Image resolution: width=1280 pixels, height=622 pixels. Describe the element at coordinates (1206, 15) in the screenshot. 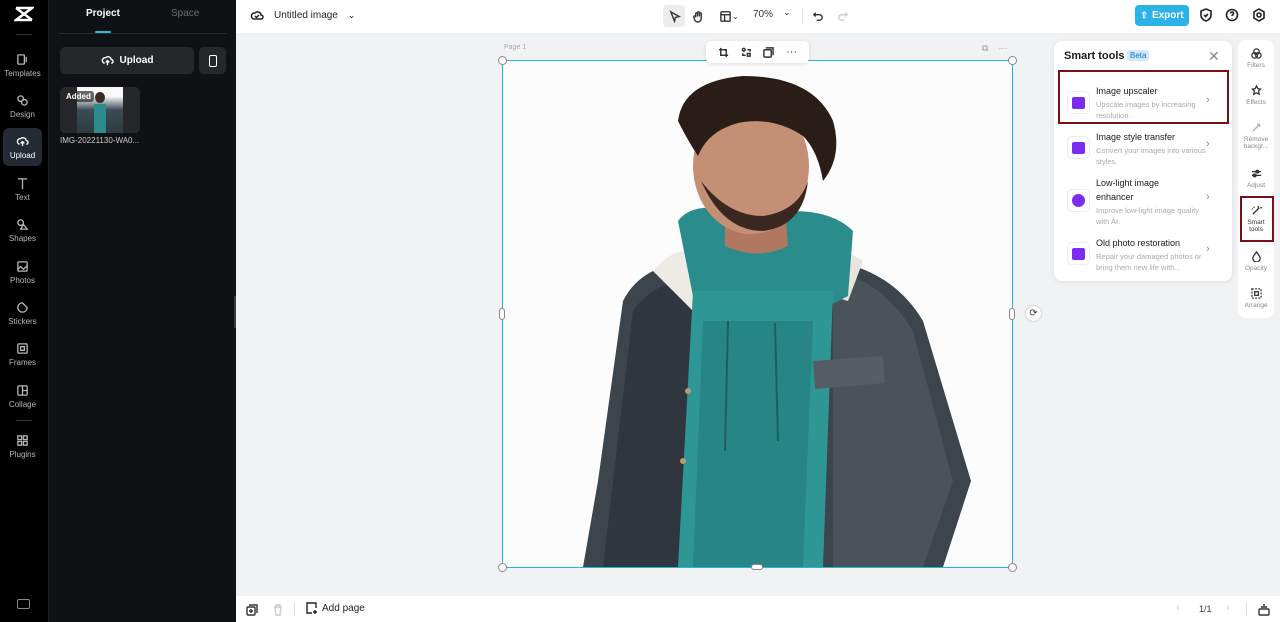

I see `shield-icon` at that location.